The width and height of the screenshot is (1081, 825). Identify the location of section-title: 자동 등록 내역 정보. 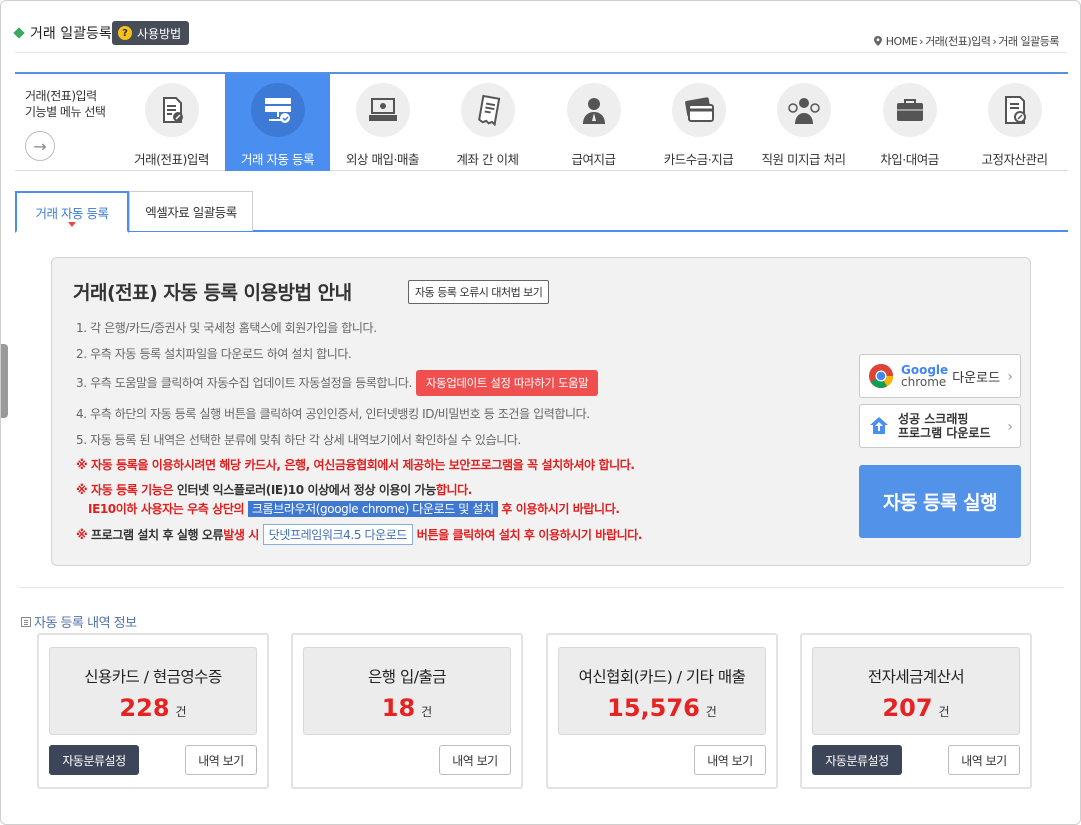
(79, 621).